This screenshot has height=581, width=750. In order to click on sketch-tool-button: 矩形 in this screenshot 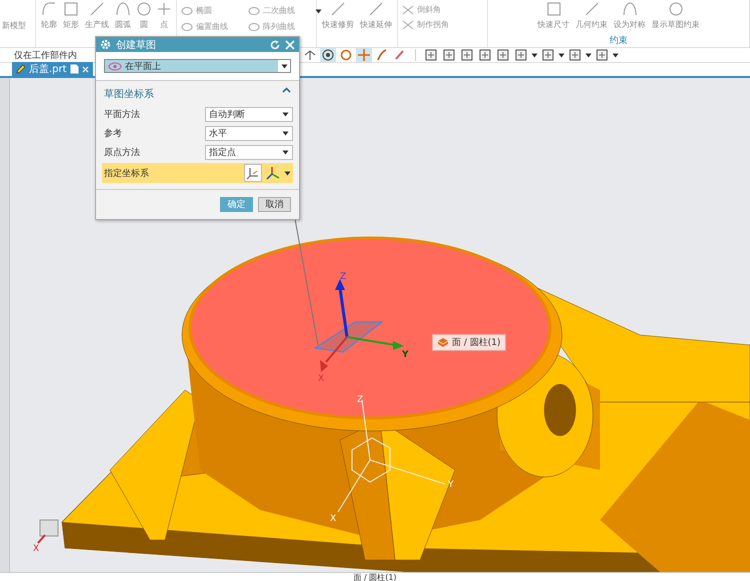, I will do `click(71, 16)`.